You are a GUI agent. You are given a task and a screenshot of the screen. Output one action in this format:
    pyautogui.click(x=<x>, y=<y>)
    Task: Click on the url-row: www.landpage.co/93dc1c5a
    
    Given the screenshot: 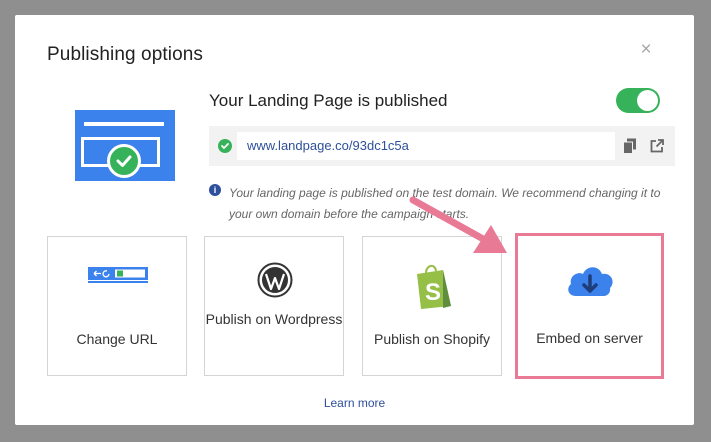 What is the action you would take?
    pyautogui.click(x=442, y=146)
    